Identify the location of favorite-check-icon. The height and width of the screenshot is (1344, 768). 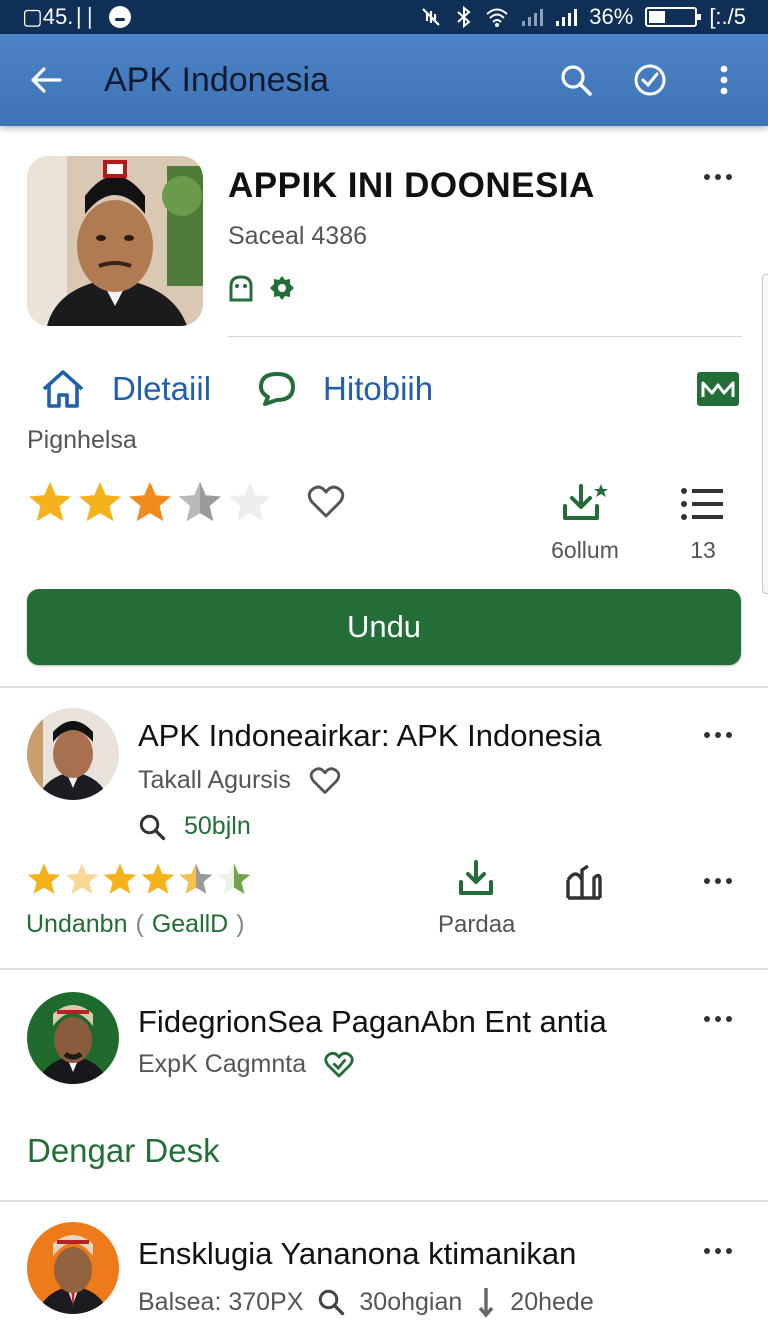
(339, 1065).